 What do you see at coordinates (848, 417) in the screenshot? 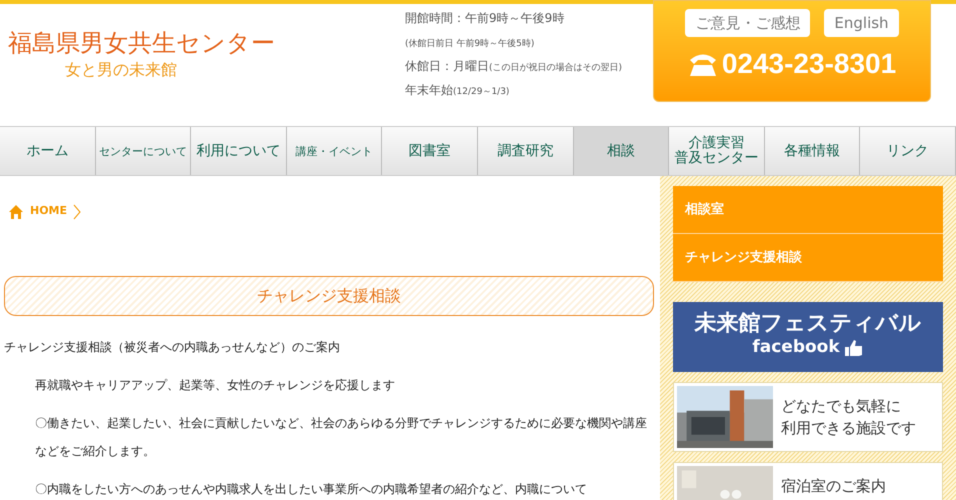
I see `banner-text: どなたでも気軽に 利用できる施設です` at bounding box center [848, 417].